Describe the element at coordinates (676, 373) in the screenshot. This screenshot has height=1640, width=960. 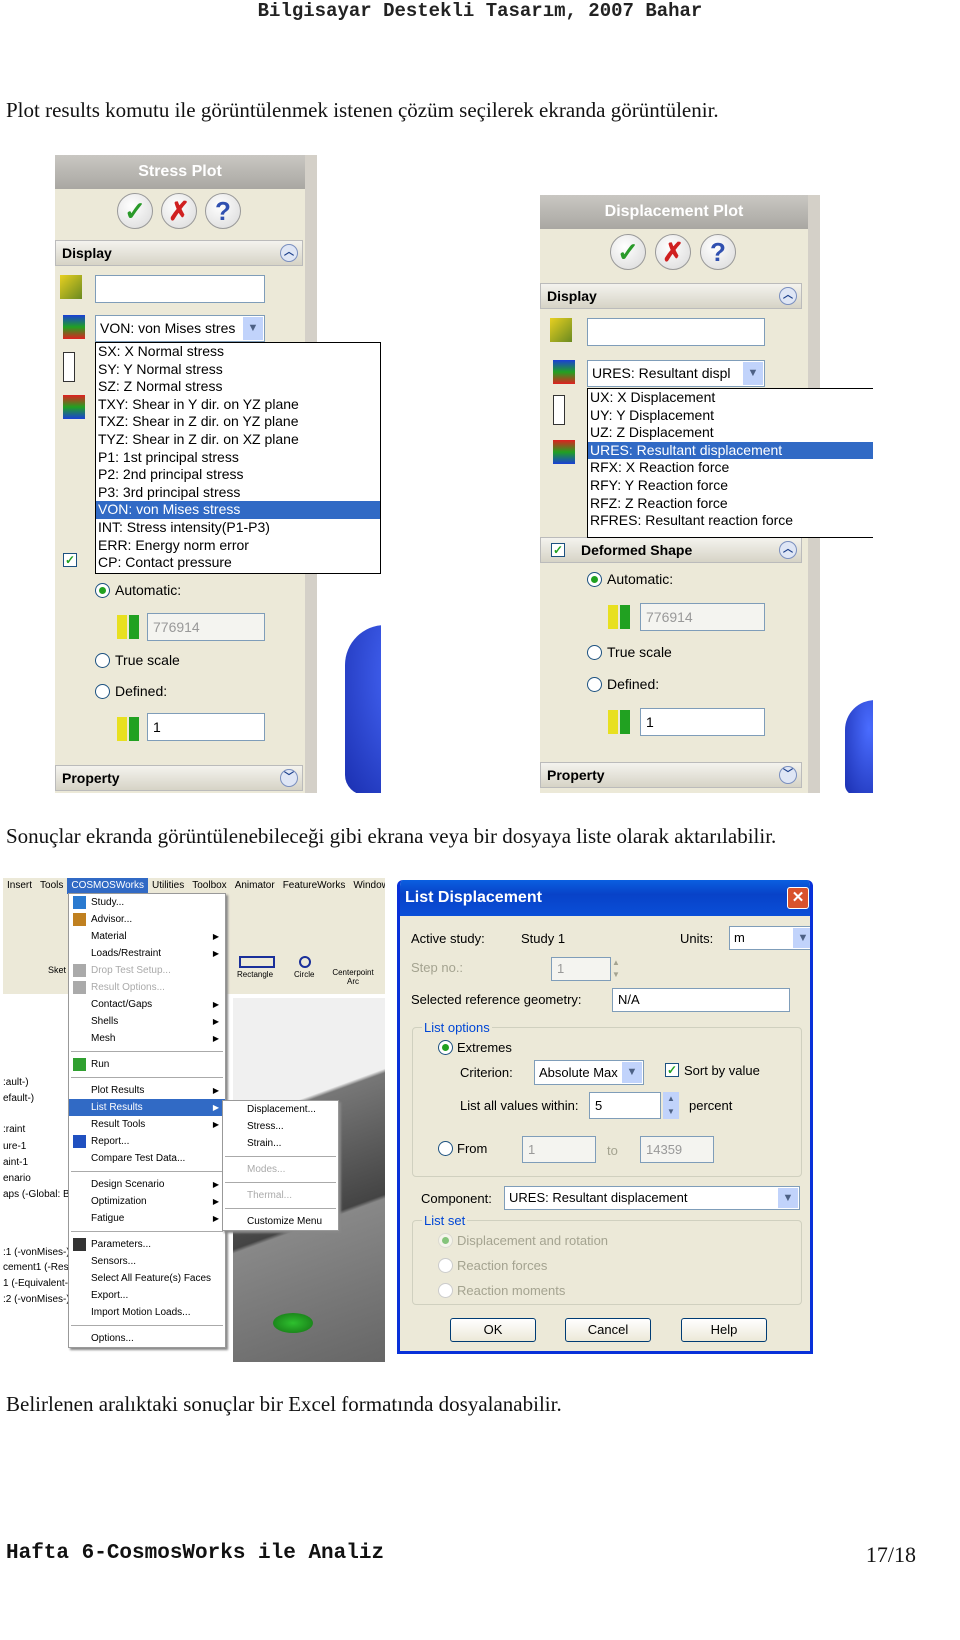
I see `component-dropdown: URES: Resultant displ ▼` at that location.